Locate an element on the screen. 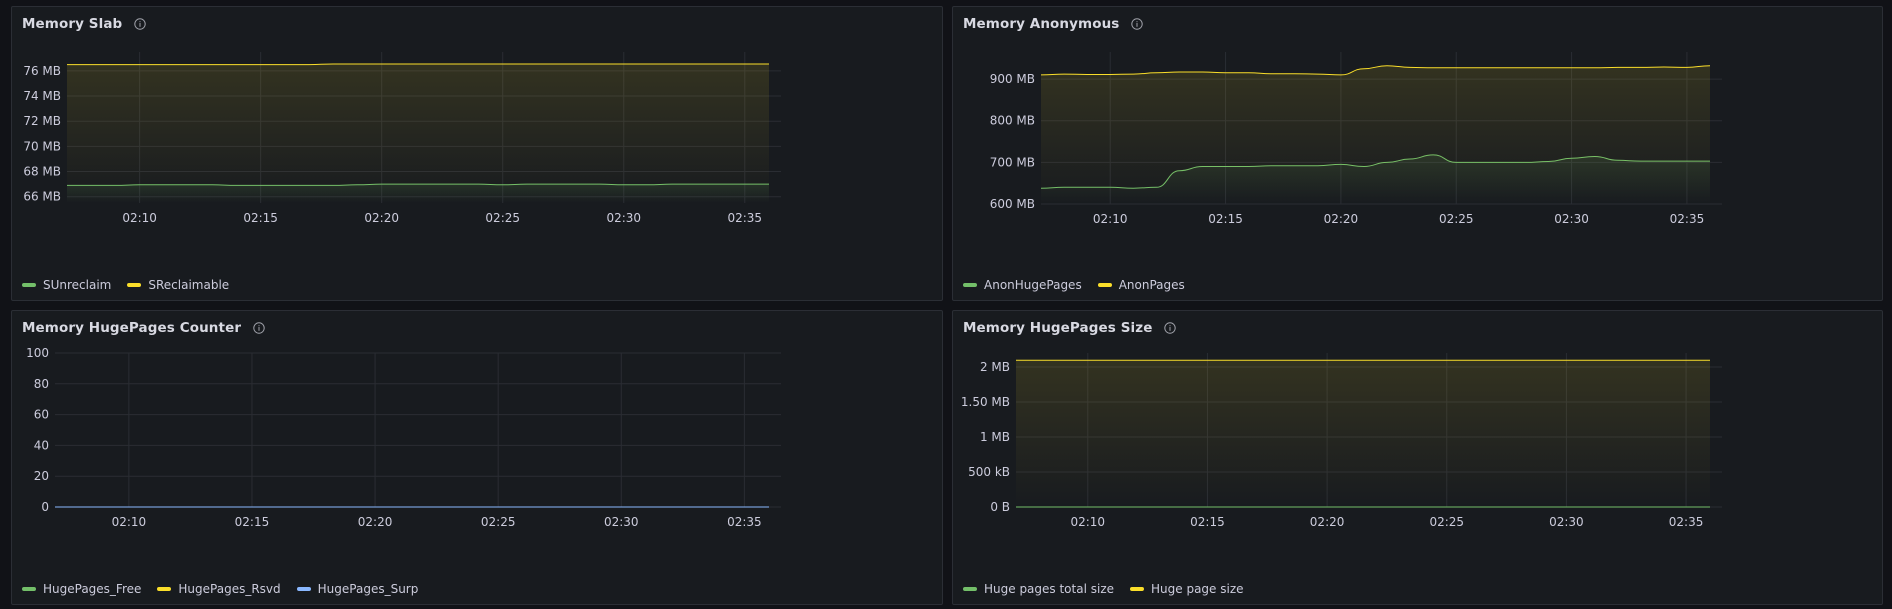 This screenshot has width=1892, height=609. y-tick-label: 66 MB is located at coordinates (42, 197).